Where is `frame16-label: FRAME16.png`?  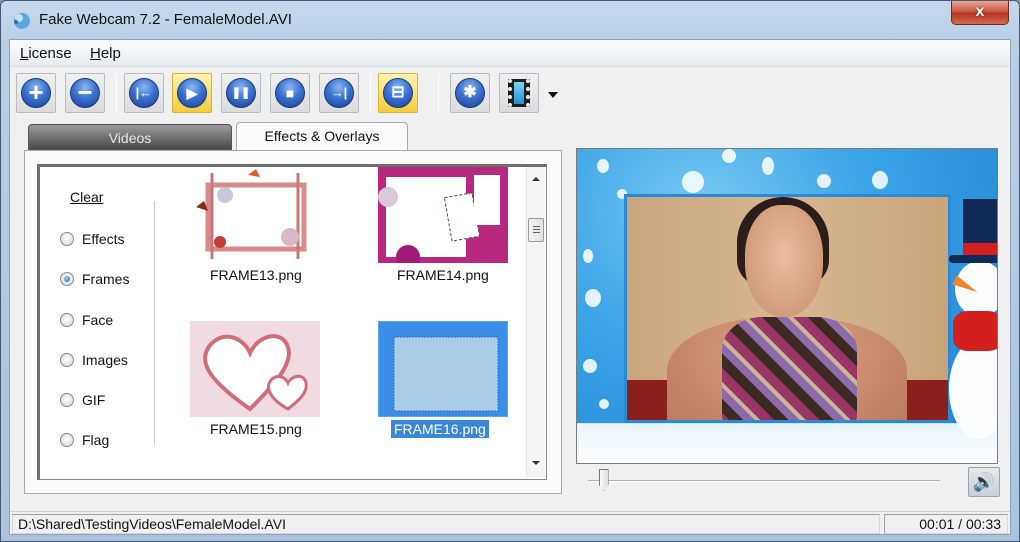 frame16-label: FRAME16.png is located at coordinates (440, 429).